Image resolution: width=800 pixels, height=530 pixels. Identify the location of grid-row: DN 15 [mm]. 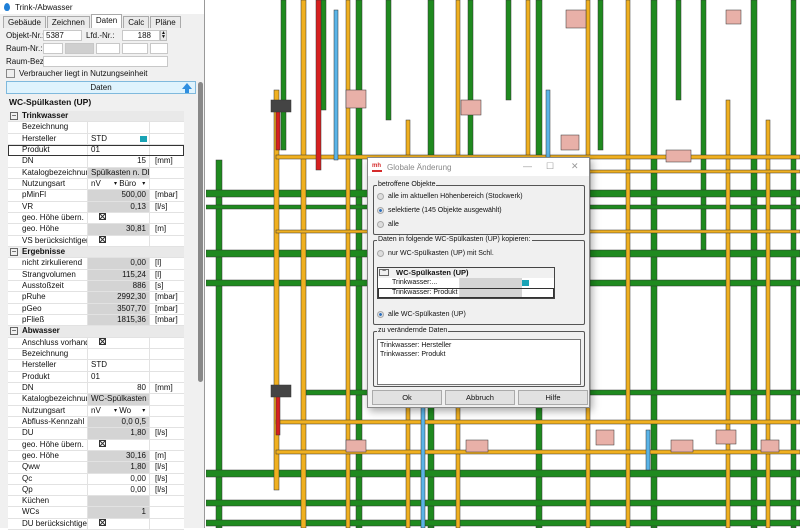
(96, 162).